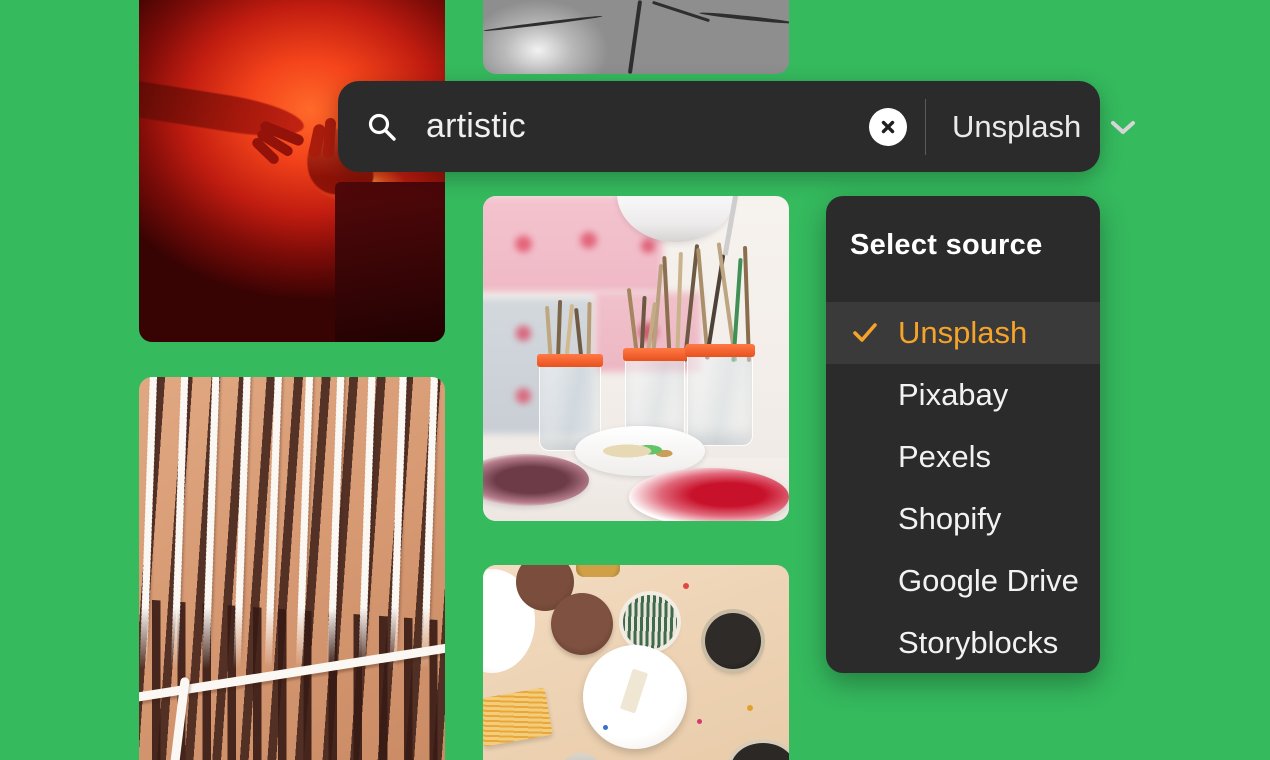  I want to click on check-icon, so click(865, 333).